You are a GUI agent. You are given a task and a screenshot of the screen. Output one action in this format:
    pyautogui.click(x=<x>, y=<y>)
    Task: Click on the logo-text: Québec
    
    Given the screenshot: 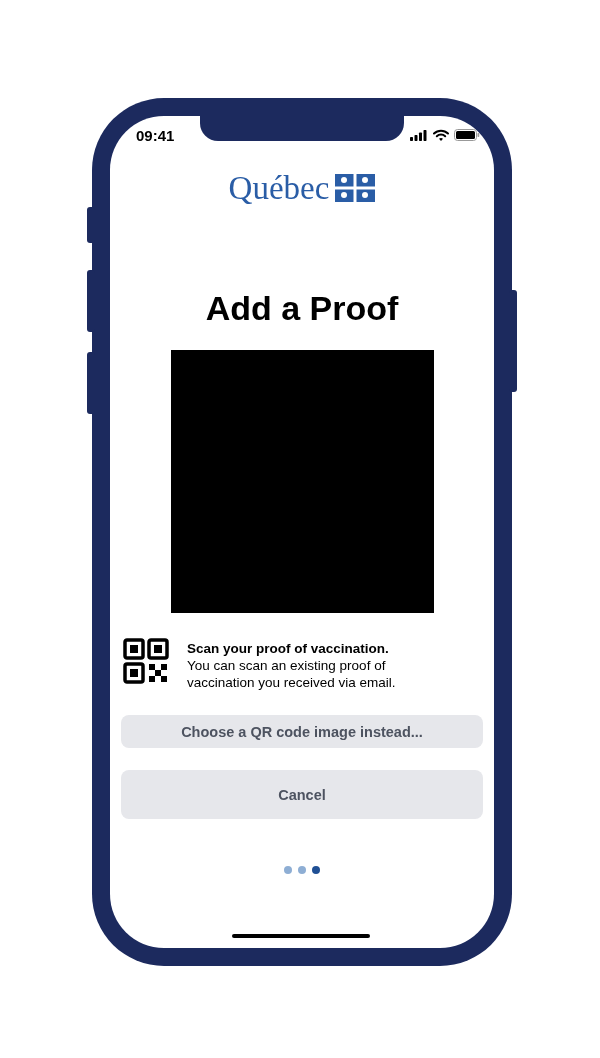 What is the action you would take?
    pyautogui.click(x=279, y=188)
    